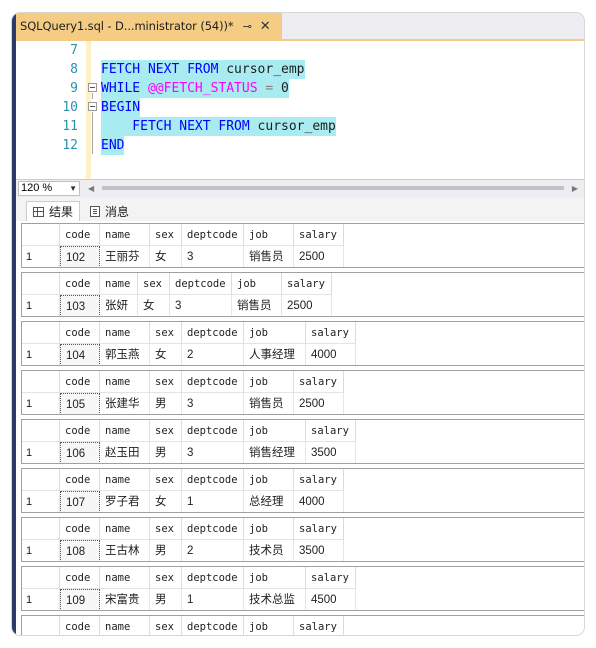 The image size is (596, 648). What do you see at coordinates (80, 256) in the screenshot?
I see `cell-code: 102` at bounding box center [80, 256].